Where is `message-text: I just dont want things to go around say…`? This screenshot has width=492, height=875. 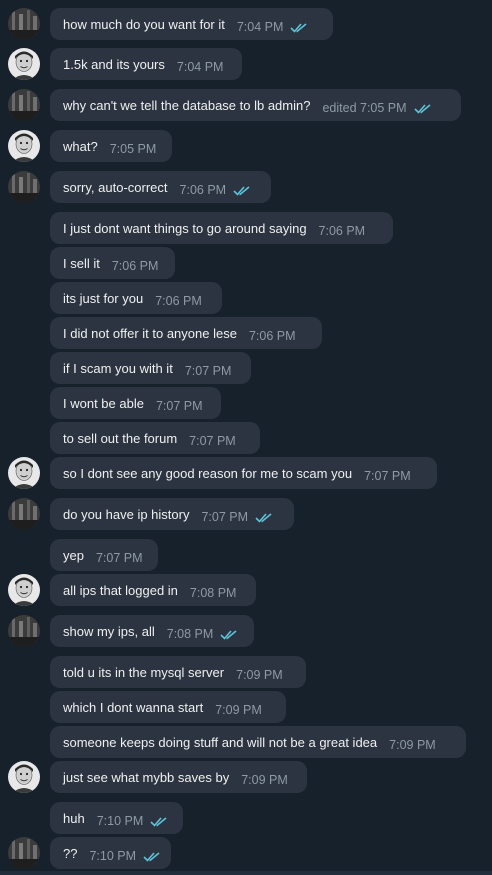
message-text: I just dont want things to go around say… is located at coordinates (185, 228).